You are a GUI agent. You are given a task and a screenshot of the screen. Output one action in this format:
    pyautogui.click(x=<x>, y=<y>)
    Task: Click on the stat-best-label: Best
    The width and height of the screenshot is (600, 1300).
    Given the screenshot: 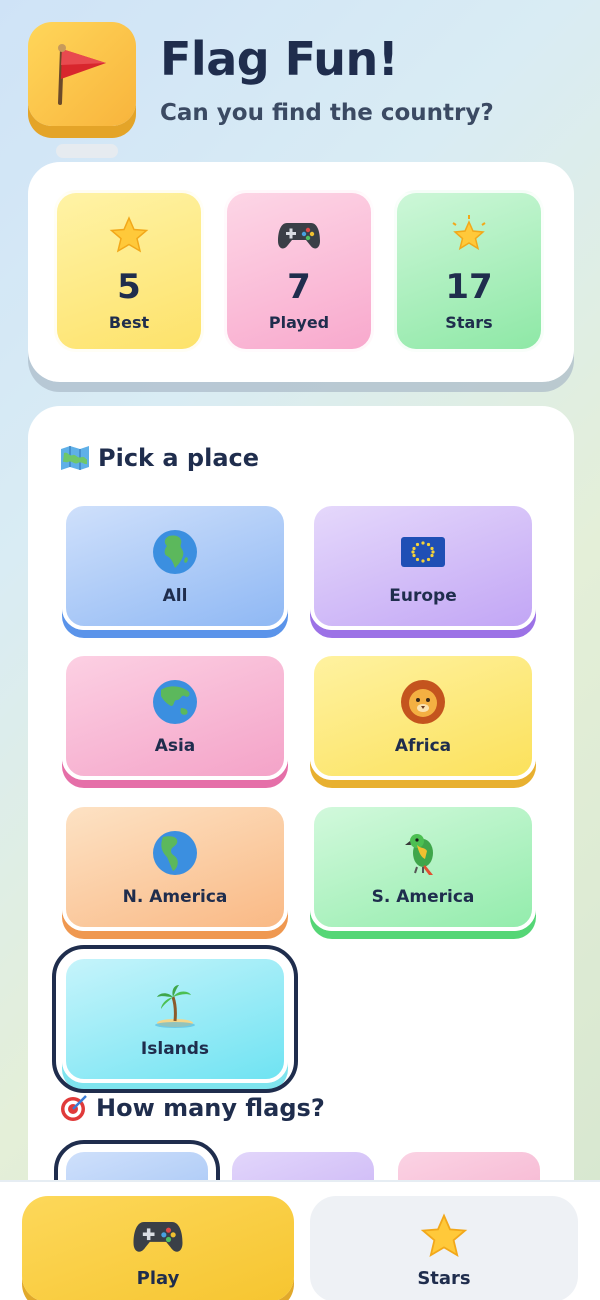 What is the action you would take?
    pyautogui.click(x=129, y=322)
    